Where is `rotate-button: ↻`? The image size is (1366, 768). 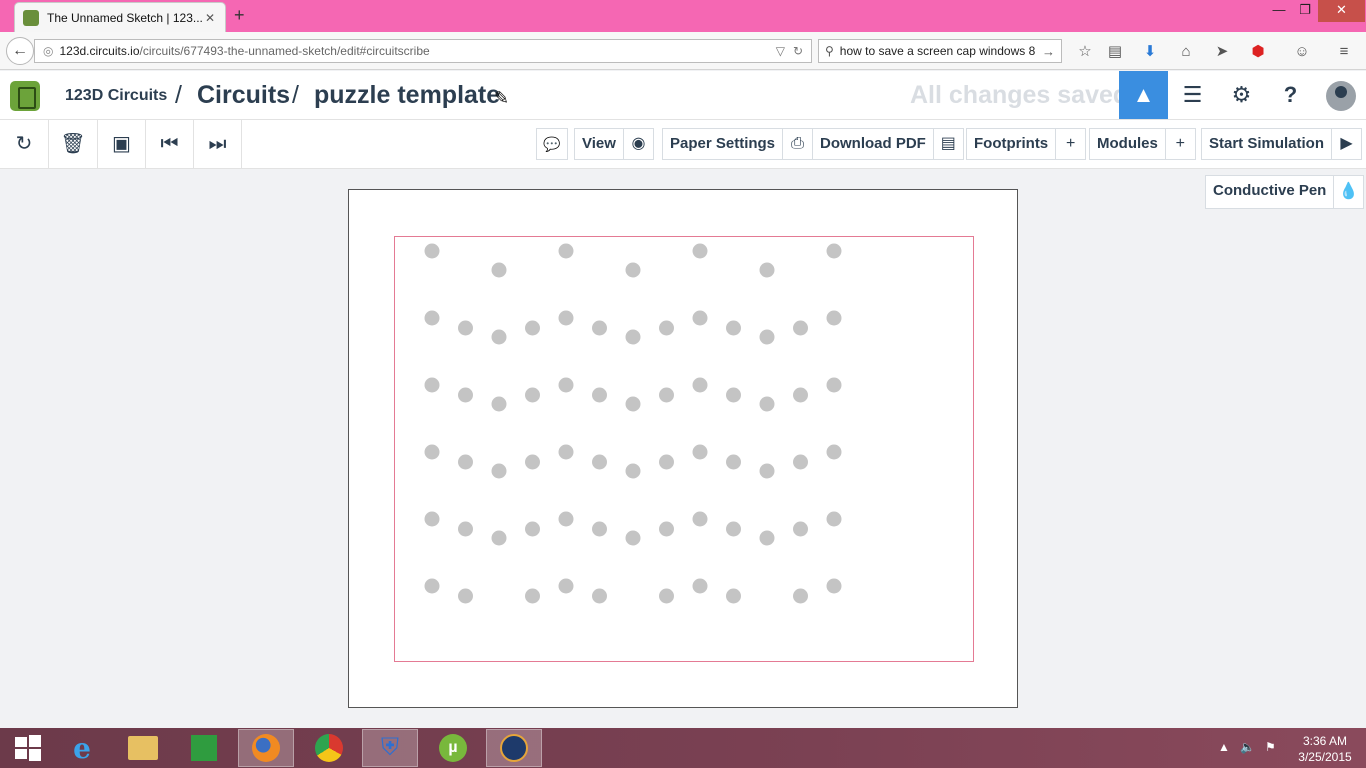 rotate-button: ↻ is located at coordinates (24, 144).